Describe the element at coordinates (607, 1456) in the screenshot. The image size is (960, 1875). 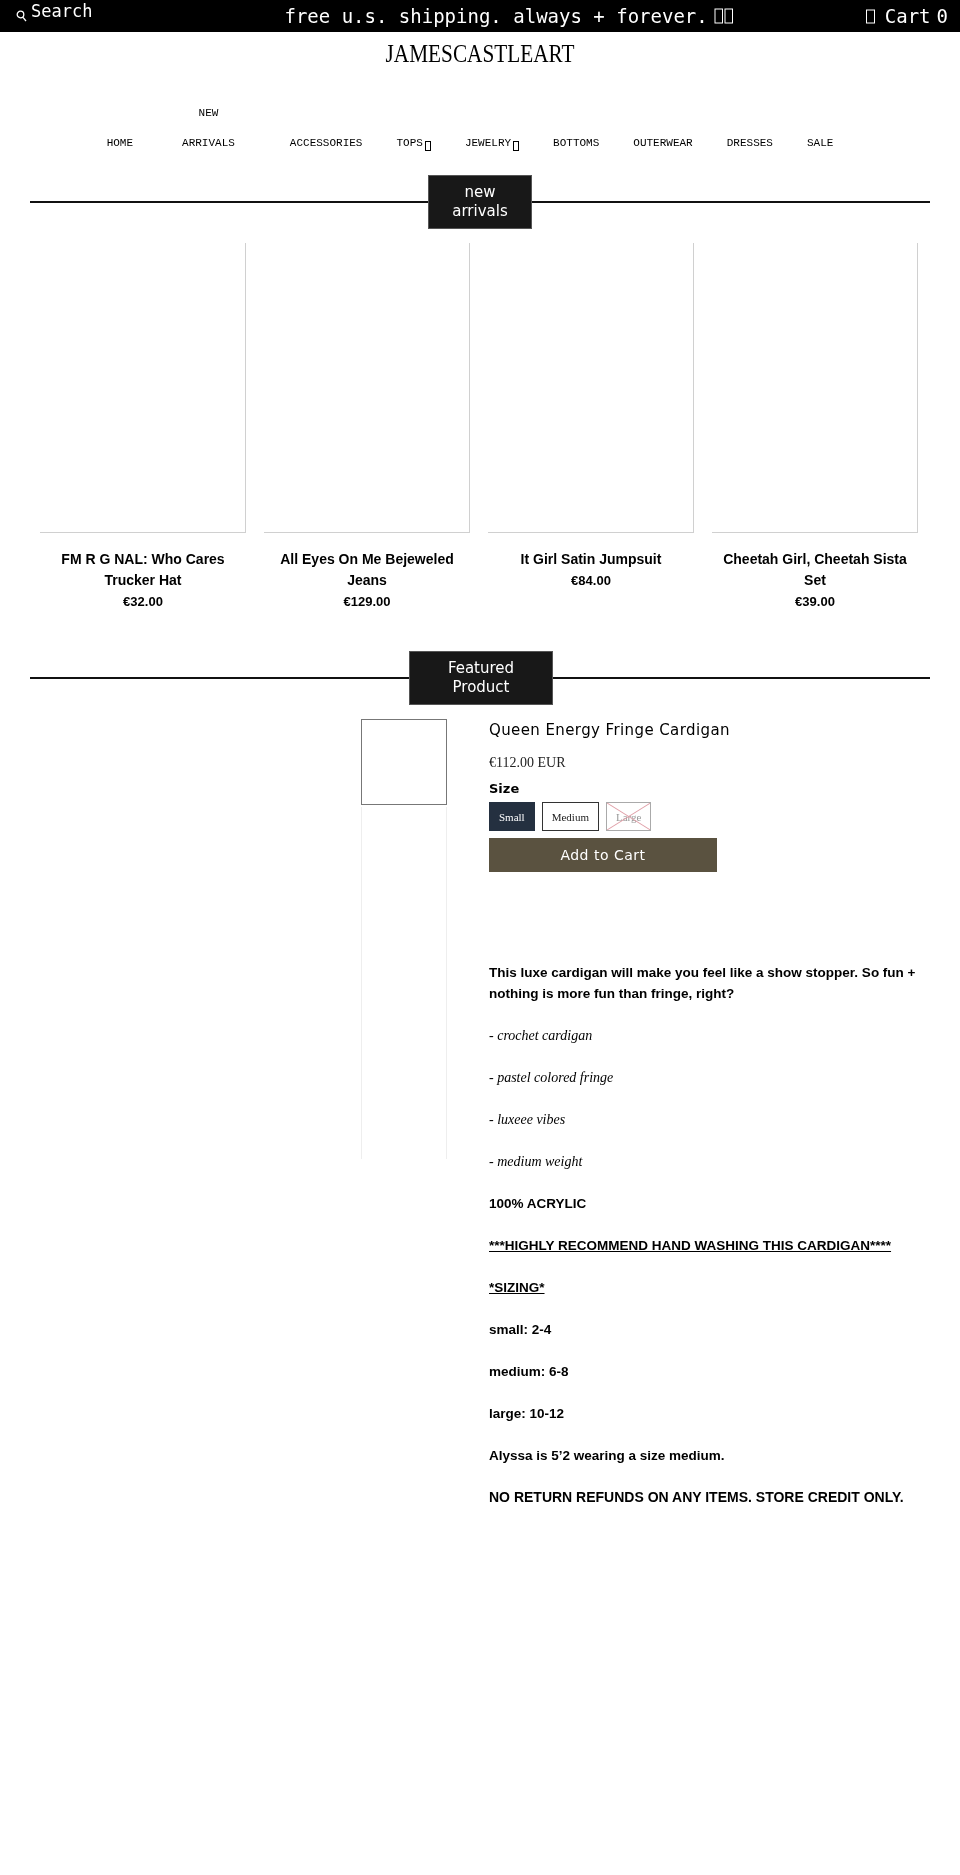
I see `description-paragraph: Alyssa is 5’2 wearing a size medium.` at that location.